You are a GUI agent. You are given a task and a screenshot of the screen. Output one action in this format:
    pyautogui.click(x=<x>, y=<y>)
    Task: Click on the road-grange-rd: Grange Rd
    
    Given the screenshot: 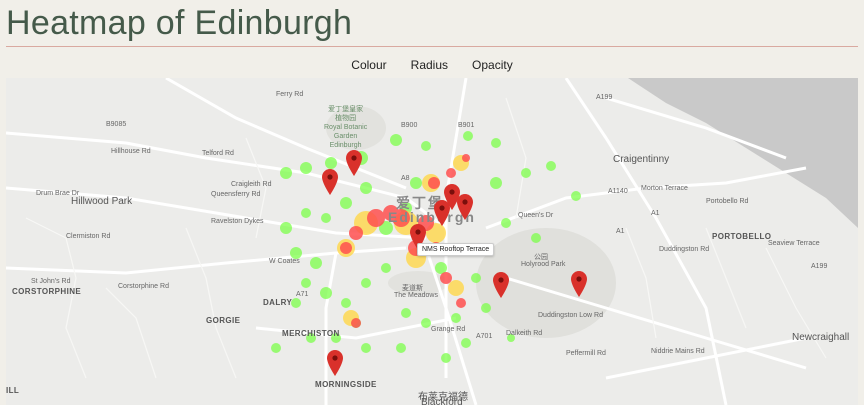 What is the action you would take?
    pyautogui.click(x=448, y=329)
    